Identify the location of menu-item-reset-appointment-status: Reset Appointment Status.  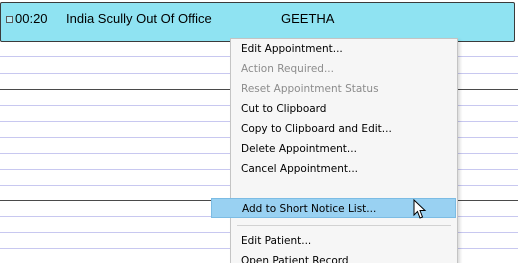
(310, 89).